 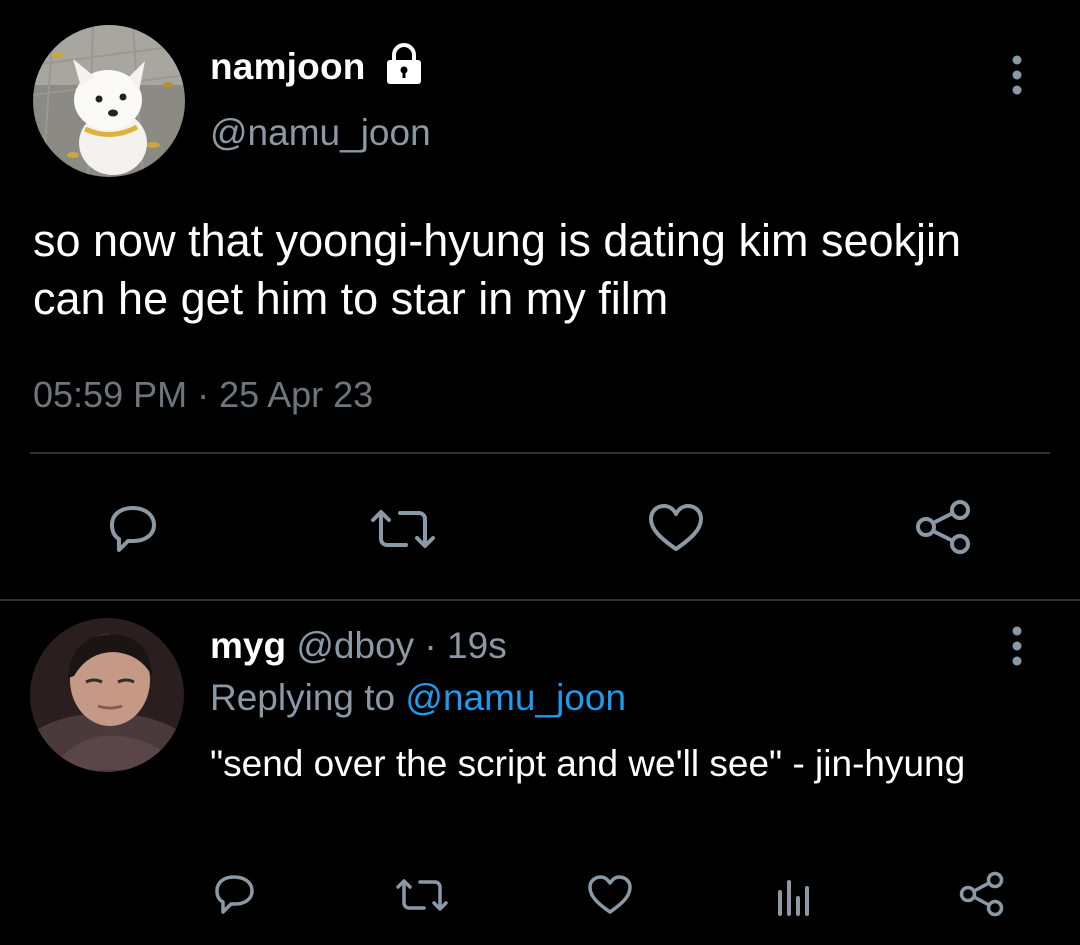 I want to click on reply-handle: @dboy, so click(x=355, y=645).